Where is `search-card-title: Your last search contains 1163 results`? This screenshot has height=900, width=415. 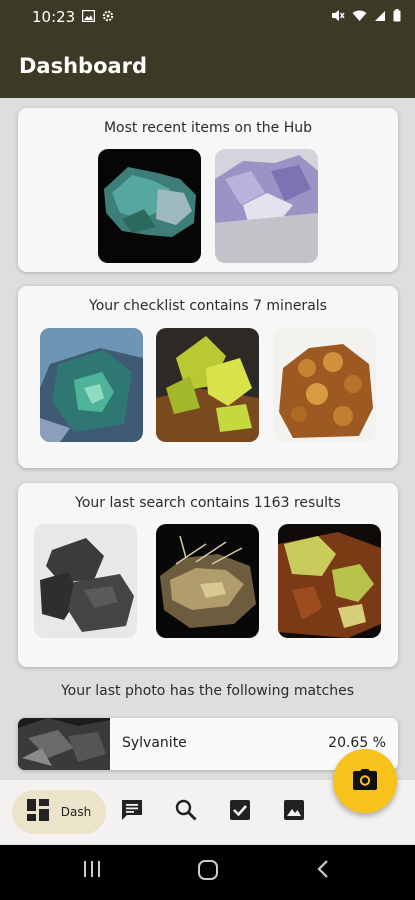
search-card-title: Your last search contains 1163 results is located at coordinates (208, 503).